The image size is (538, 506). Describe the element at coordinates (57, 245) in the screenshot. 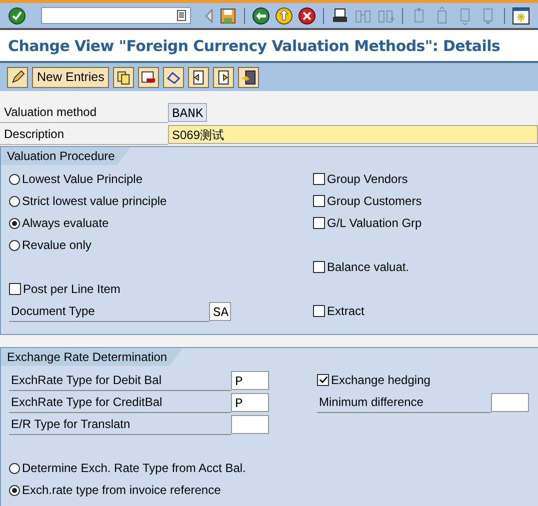

I see `radio-label: Revalue only` at that location.